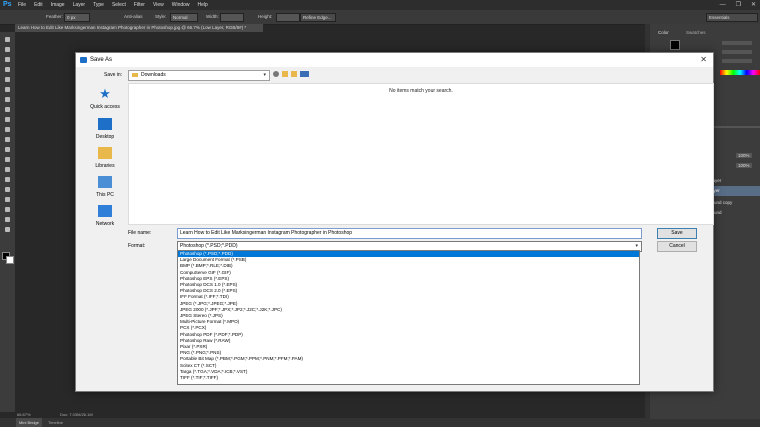  Describe the element at coordinates (83, 60) in the screenshot. I see `photoshop-icon` at that location.